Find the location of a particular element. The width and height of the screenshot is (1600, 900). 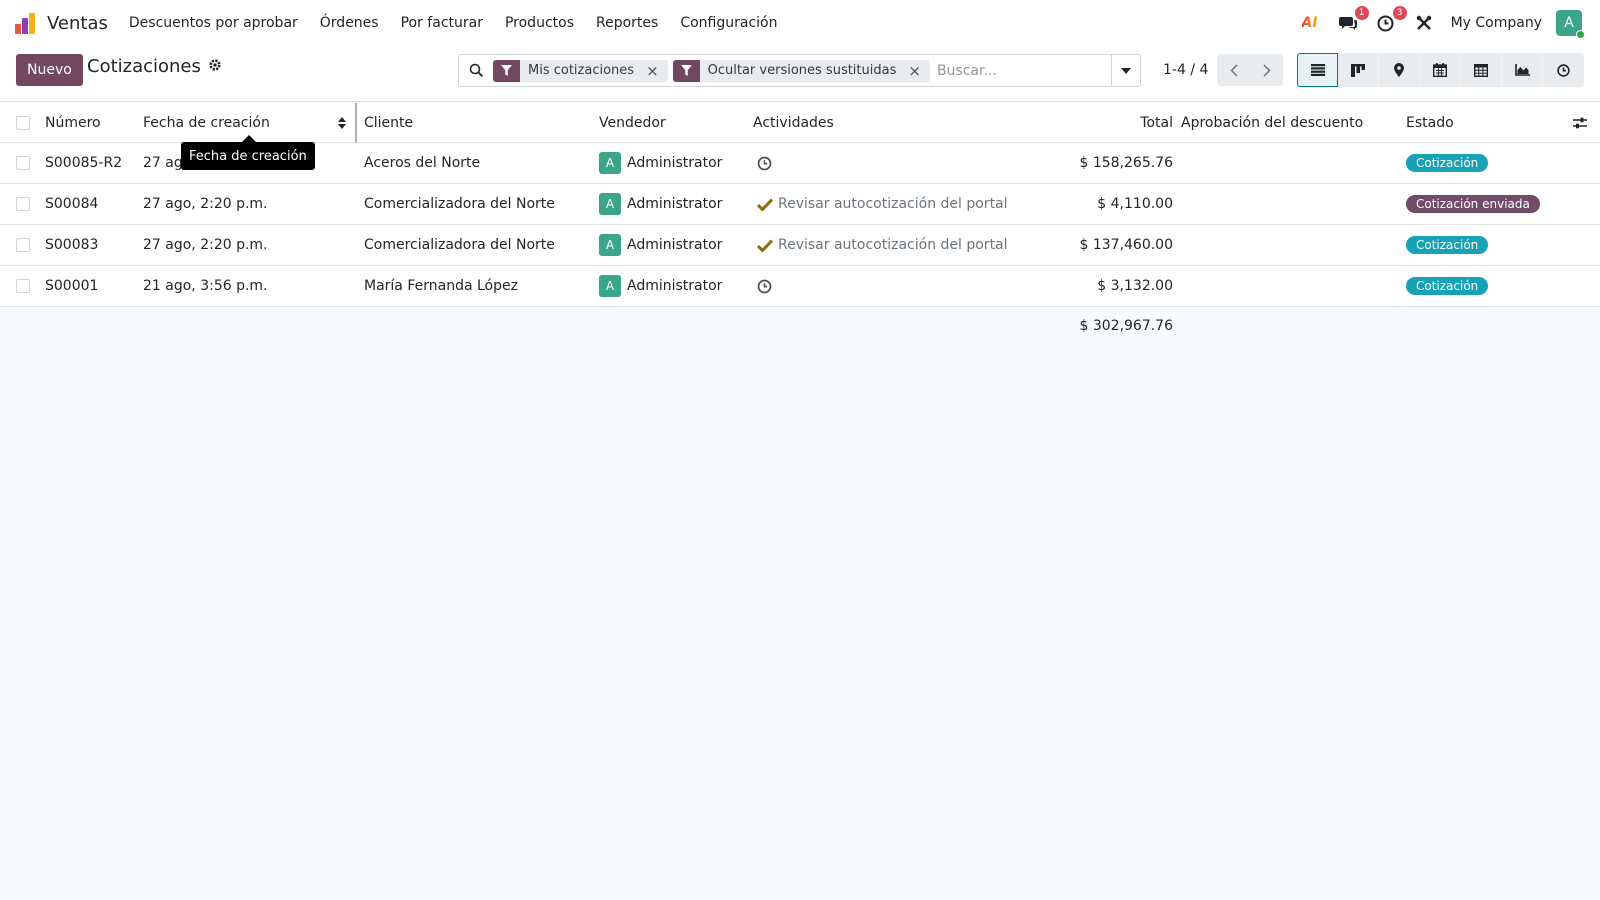

facet-label: Ocultar versiones sustituidas is located at coordinates (802, 70).